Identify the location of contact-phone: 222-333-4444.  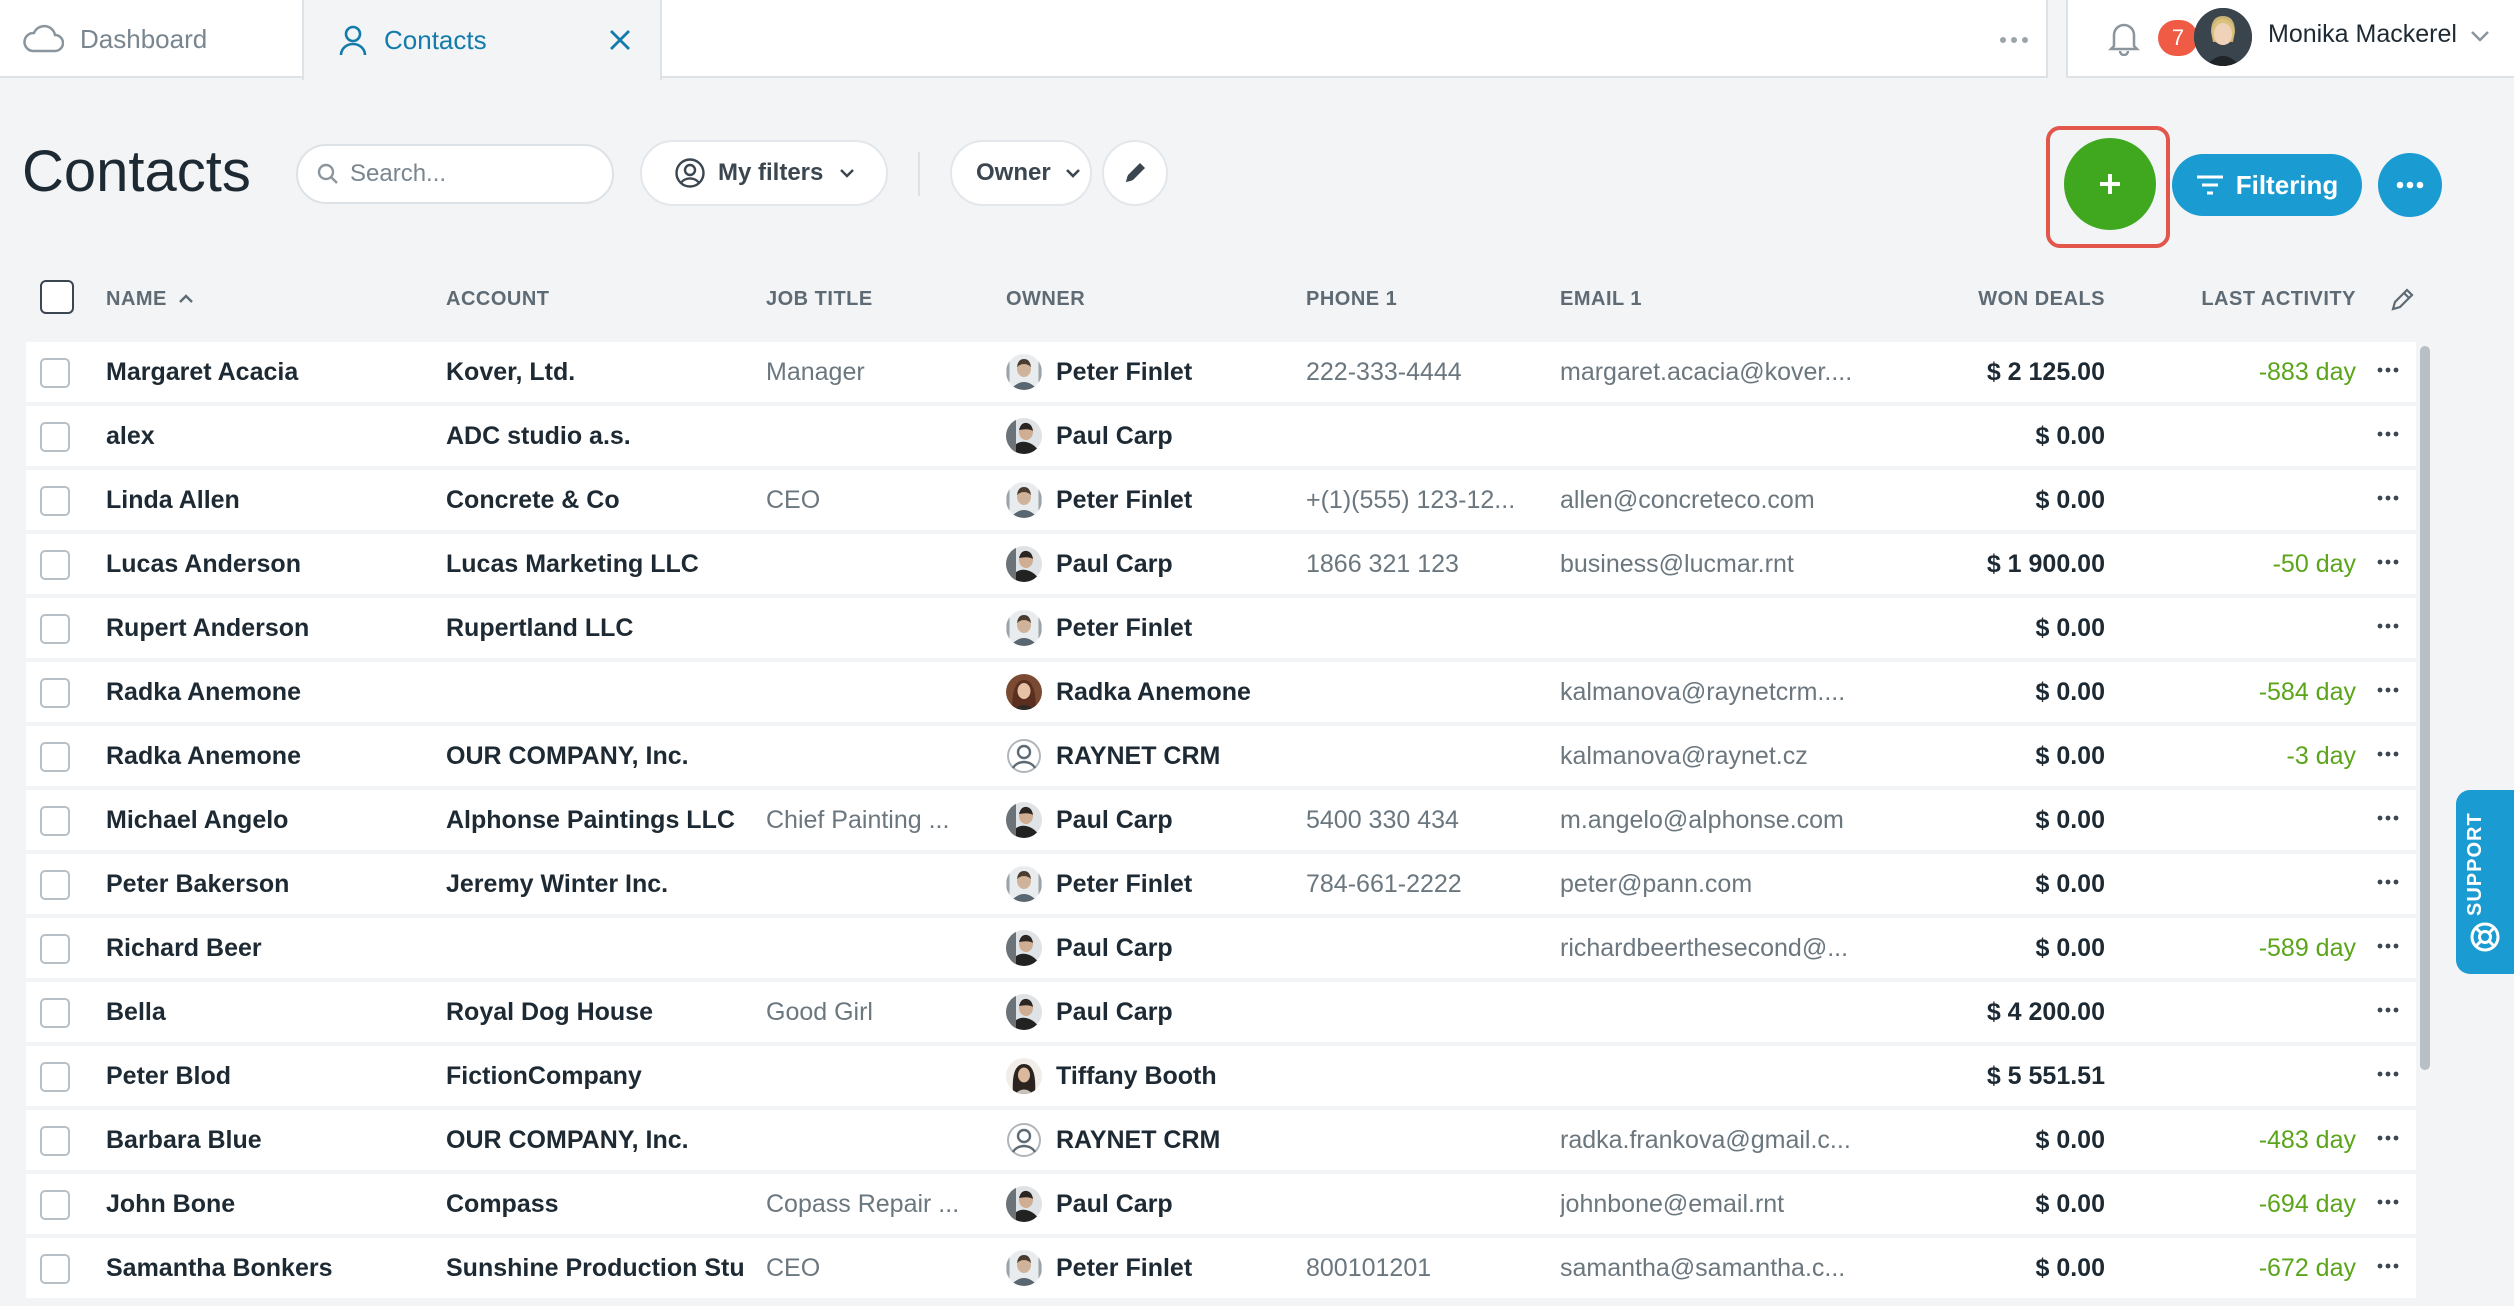
(1416, 372).